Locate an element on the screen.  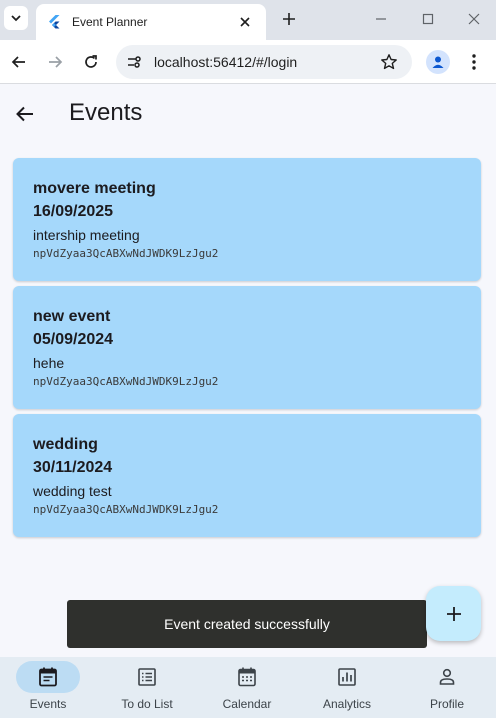
add-event-button is located at coordinates (453, 613).